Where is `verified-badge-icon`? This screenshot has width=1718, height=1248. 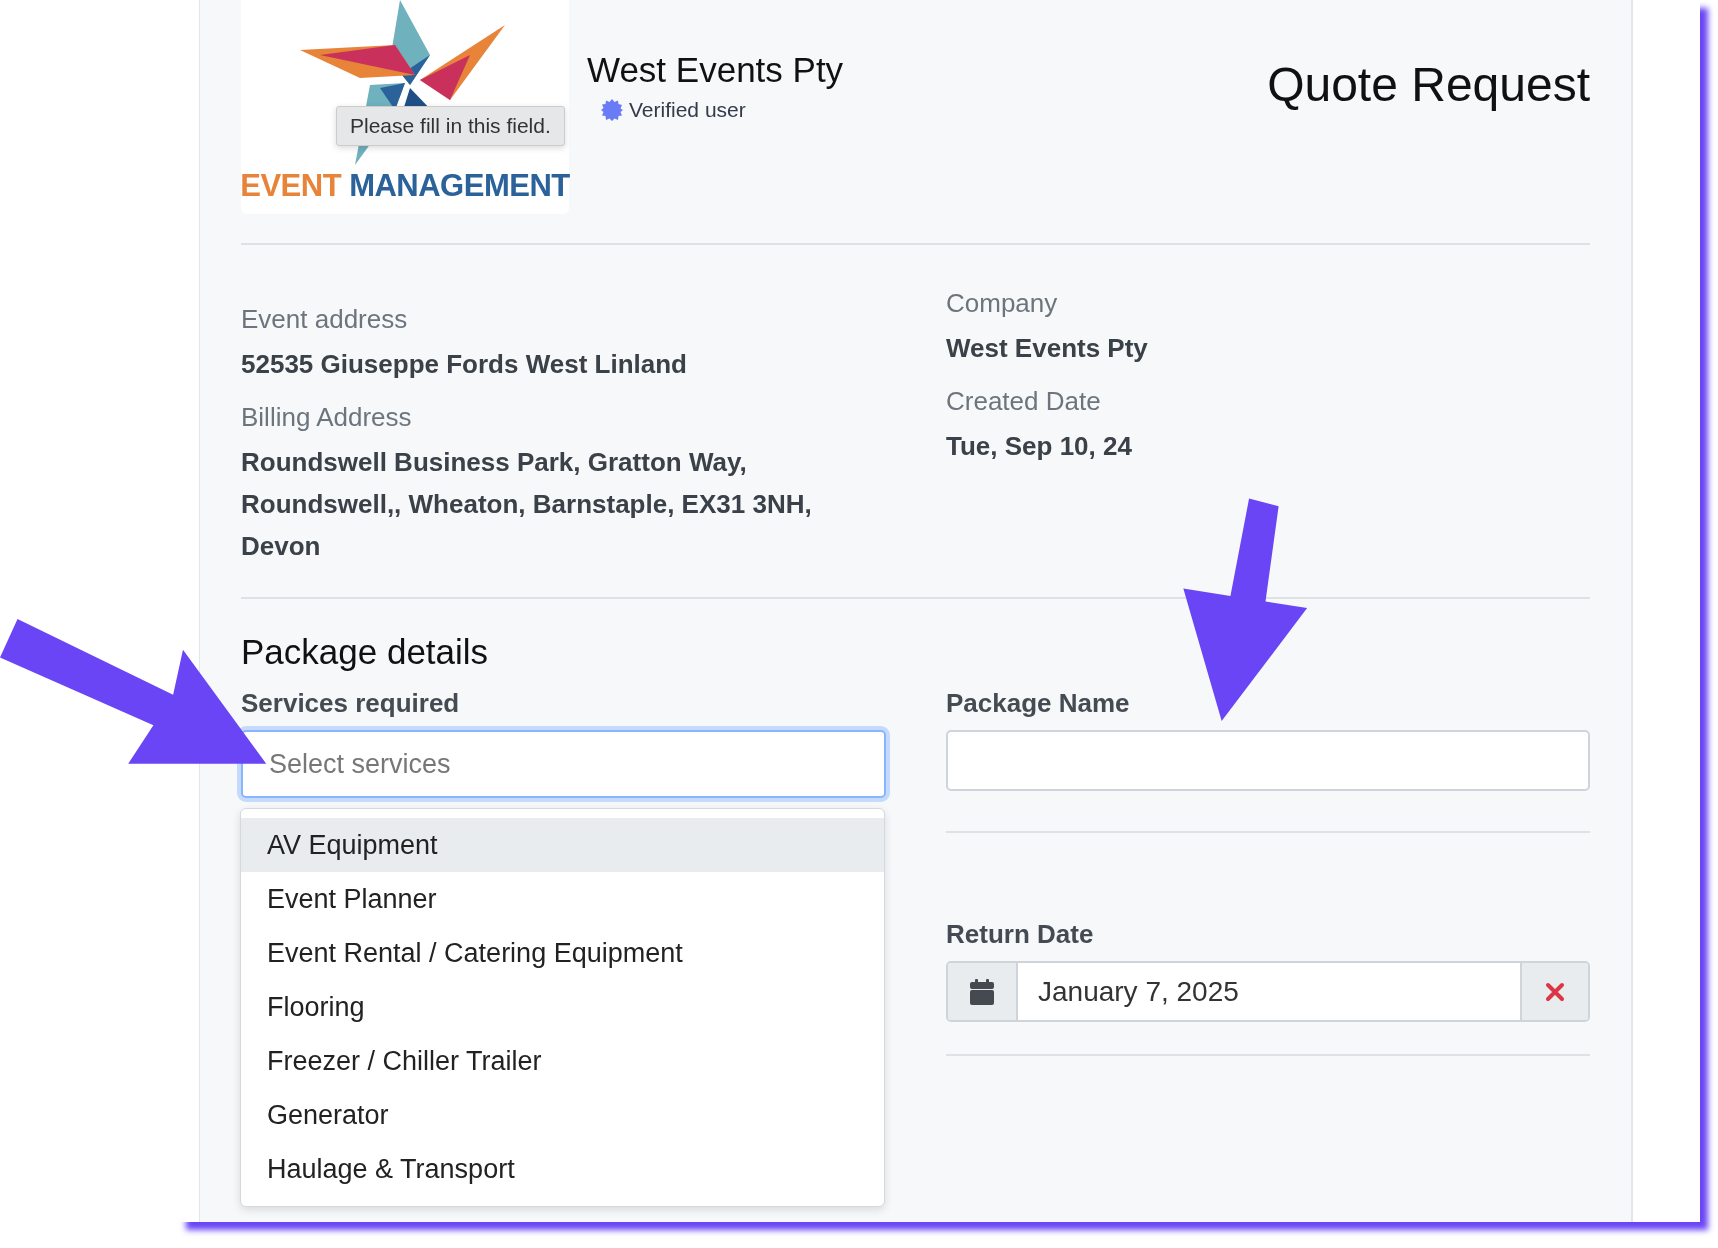 verified-badge-icon is located at coordinates (612, 110).